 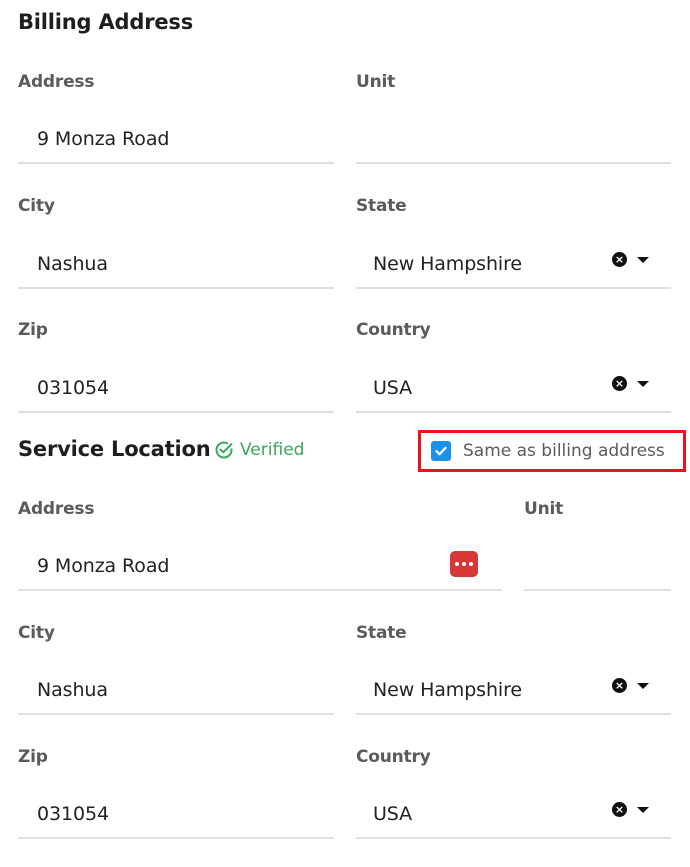 I want to click on billing-country-label: Country, so click(x=393, y=330).